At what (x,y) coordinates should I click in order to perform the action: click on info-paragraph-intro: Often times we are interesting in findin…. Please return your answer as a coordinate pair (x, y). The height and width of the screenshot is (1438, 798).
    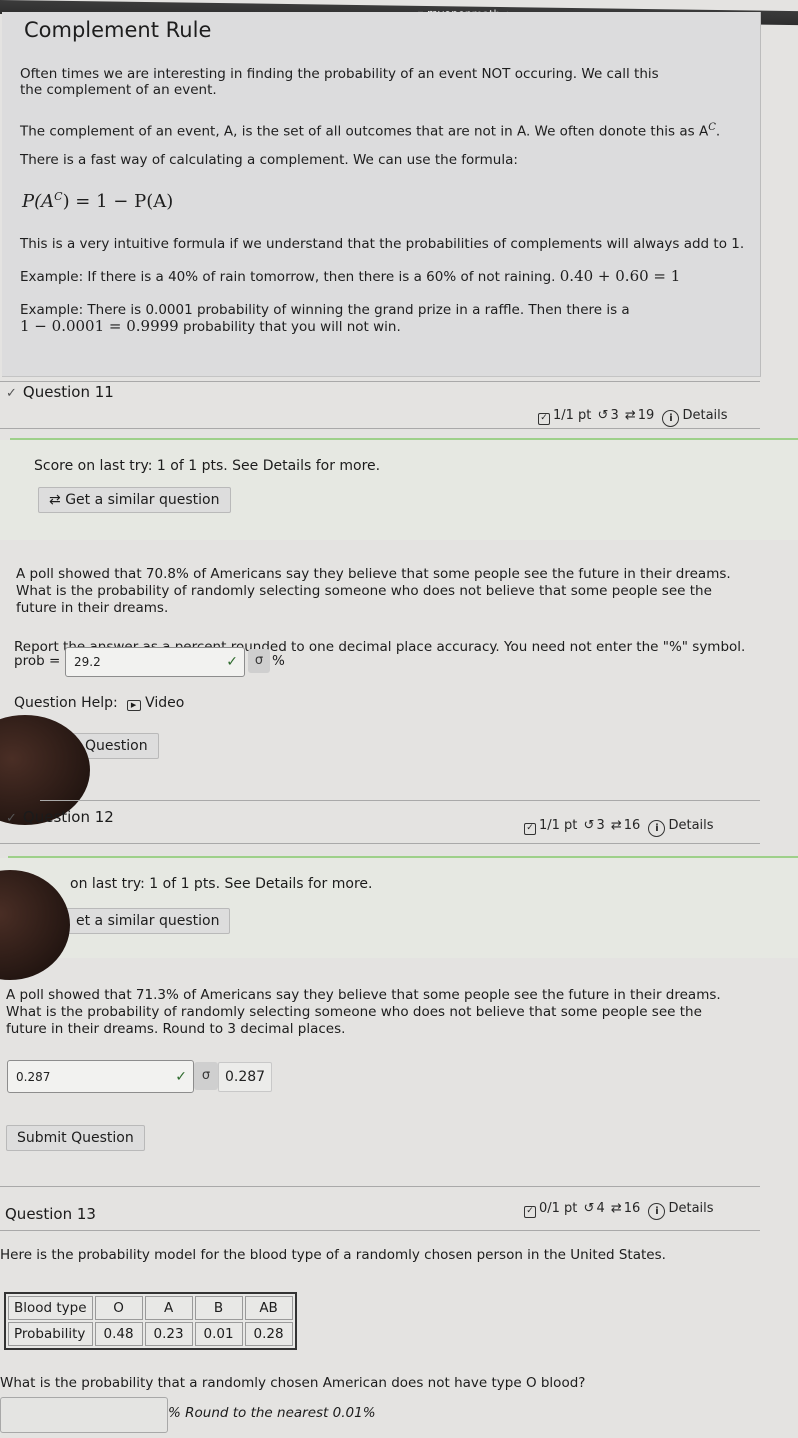
    Looking at the image, I should click on (339, 82).